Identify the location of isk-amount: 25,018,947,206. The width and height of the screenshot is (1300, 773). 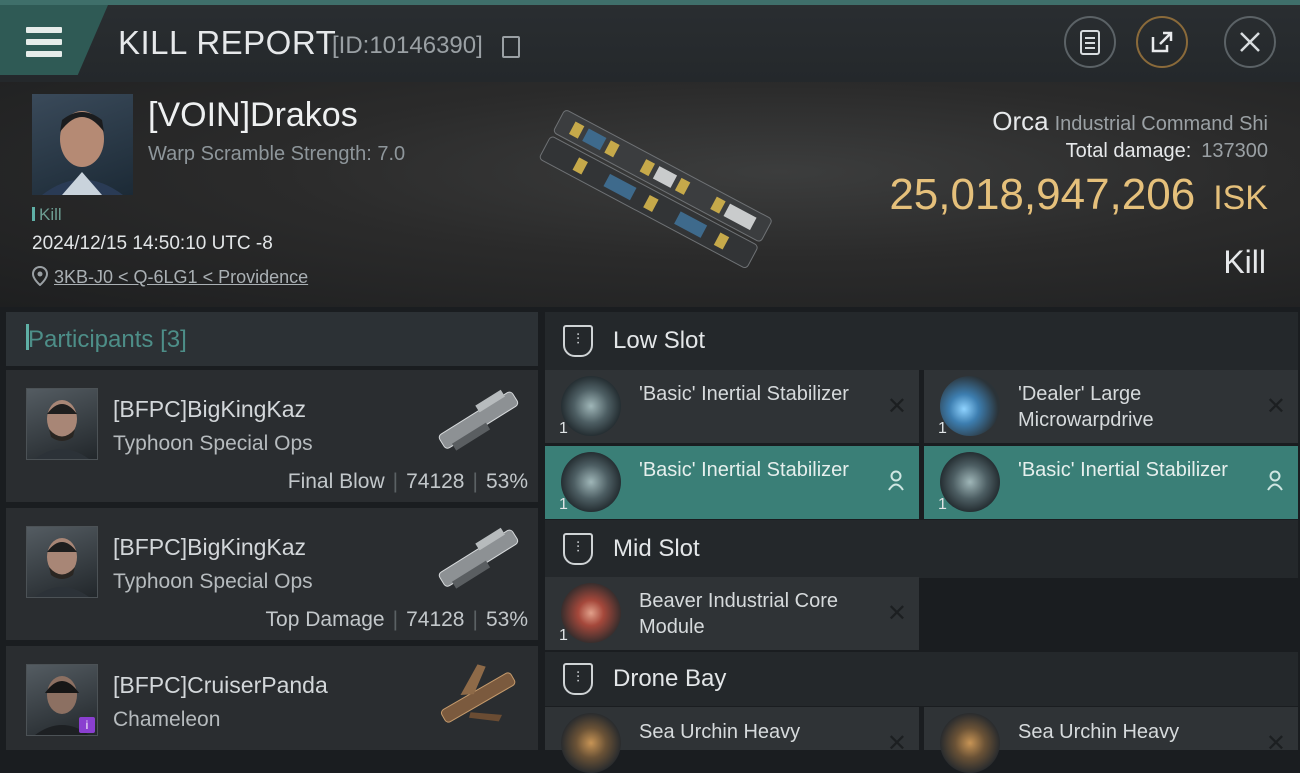
(1042, 194).